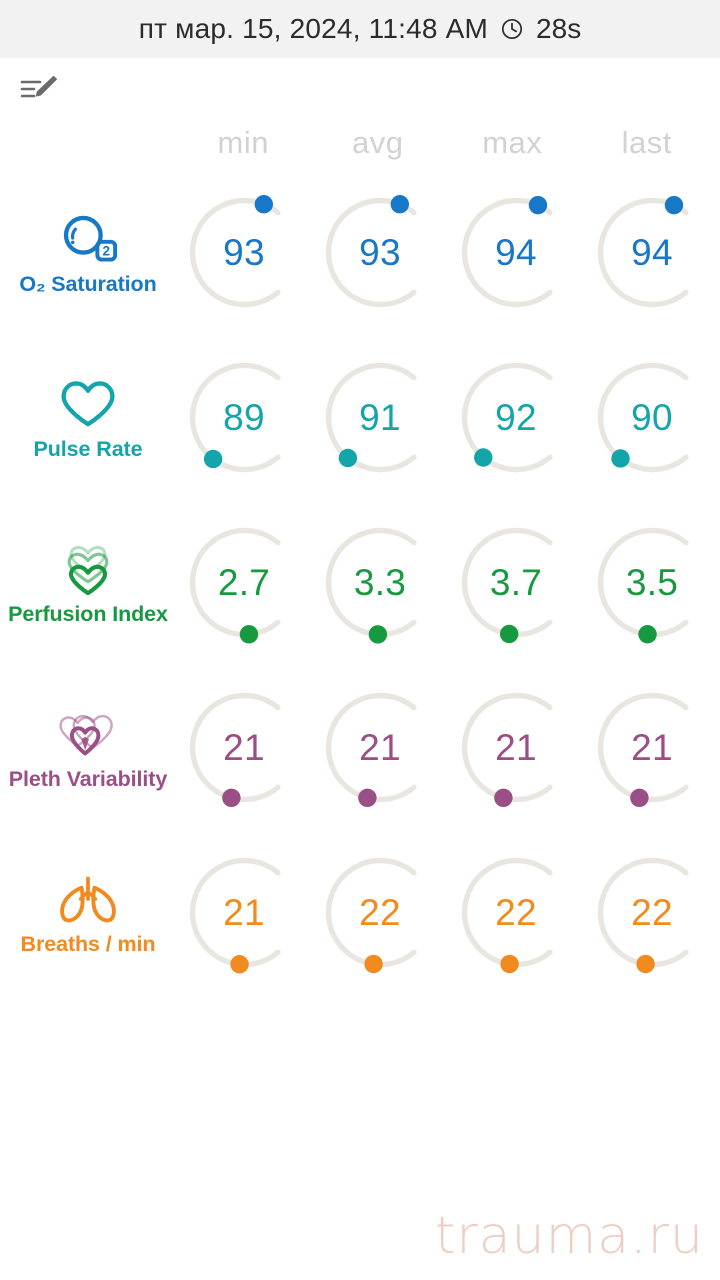  I want to click on gauge-cell-breaths-per-min-avg: 22, so click(380, 912).